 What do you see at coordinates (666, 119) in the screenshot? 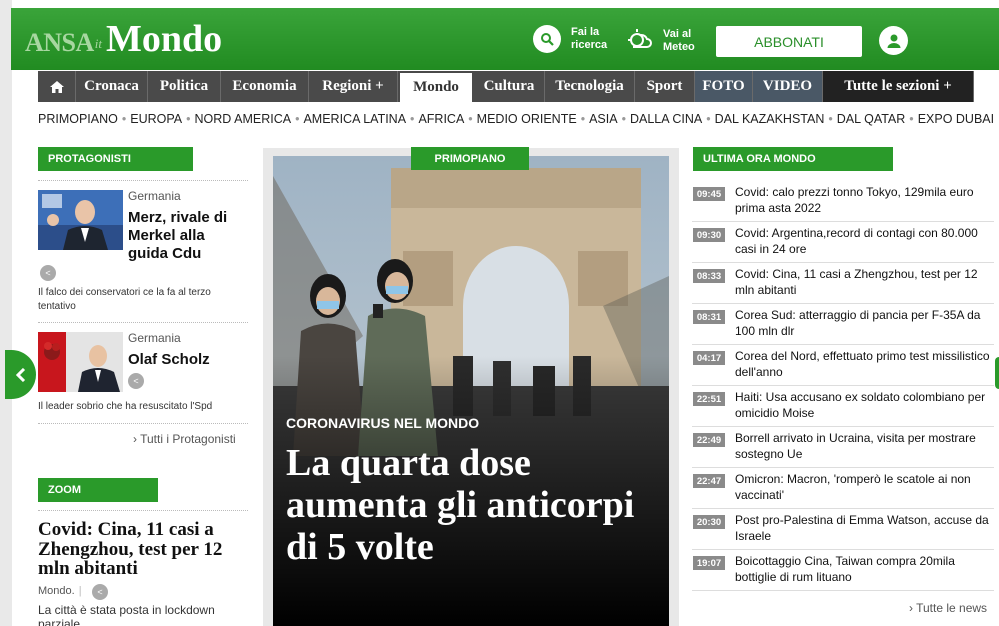
I see `subnav-dalla-cina: DALLA CINA` at bounding box center [666, 119].